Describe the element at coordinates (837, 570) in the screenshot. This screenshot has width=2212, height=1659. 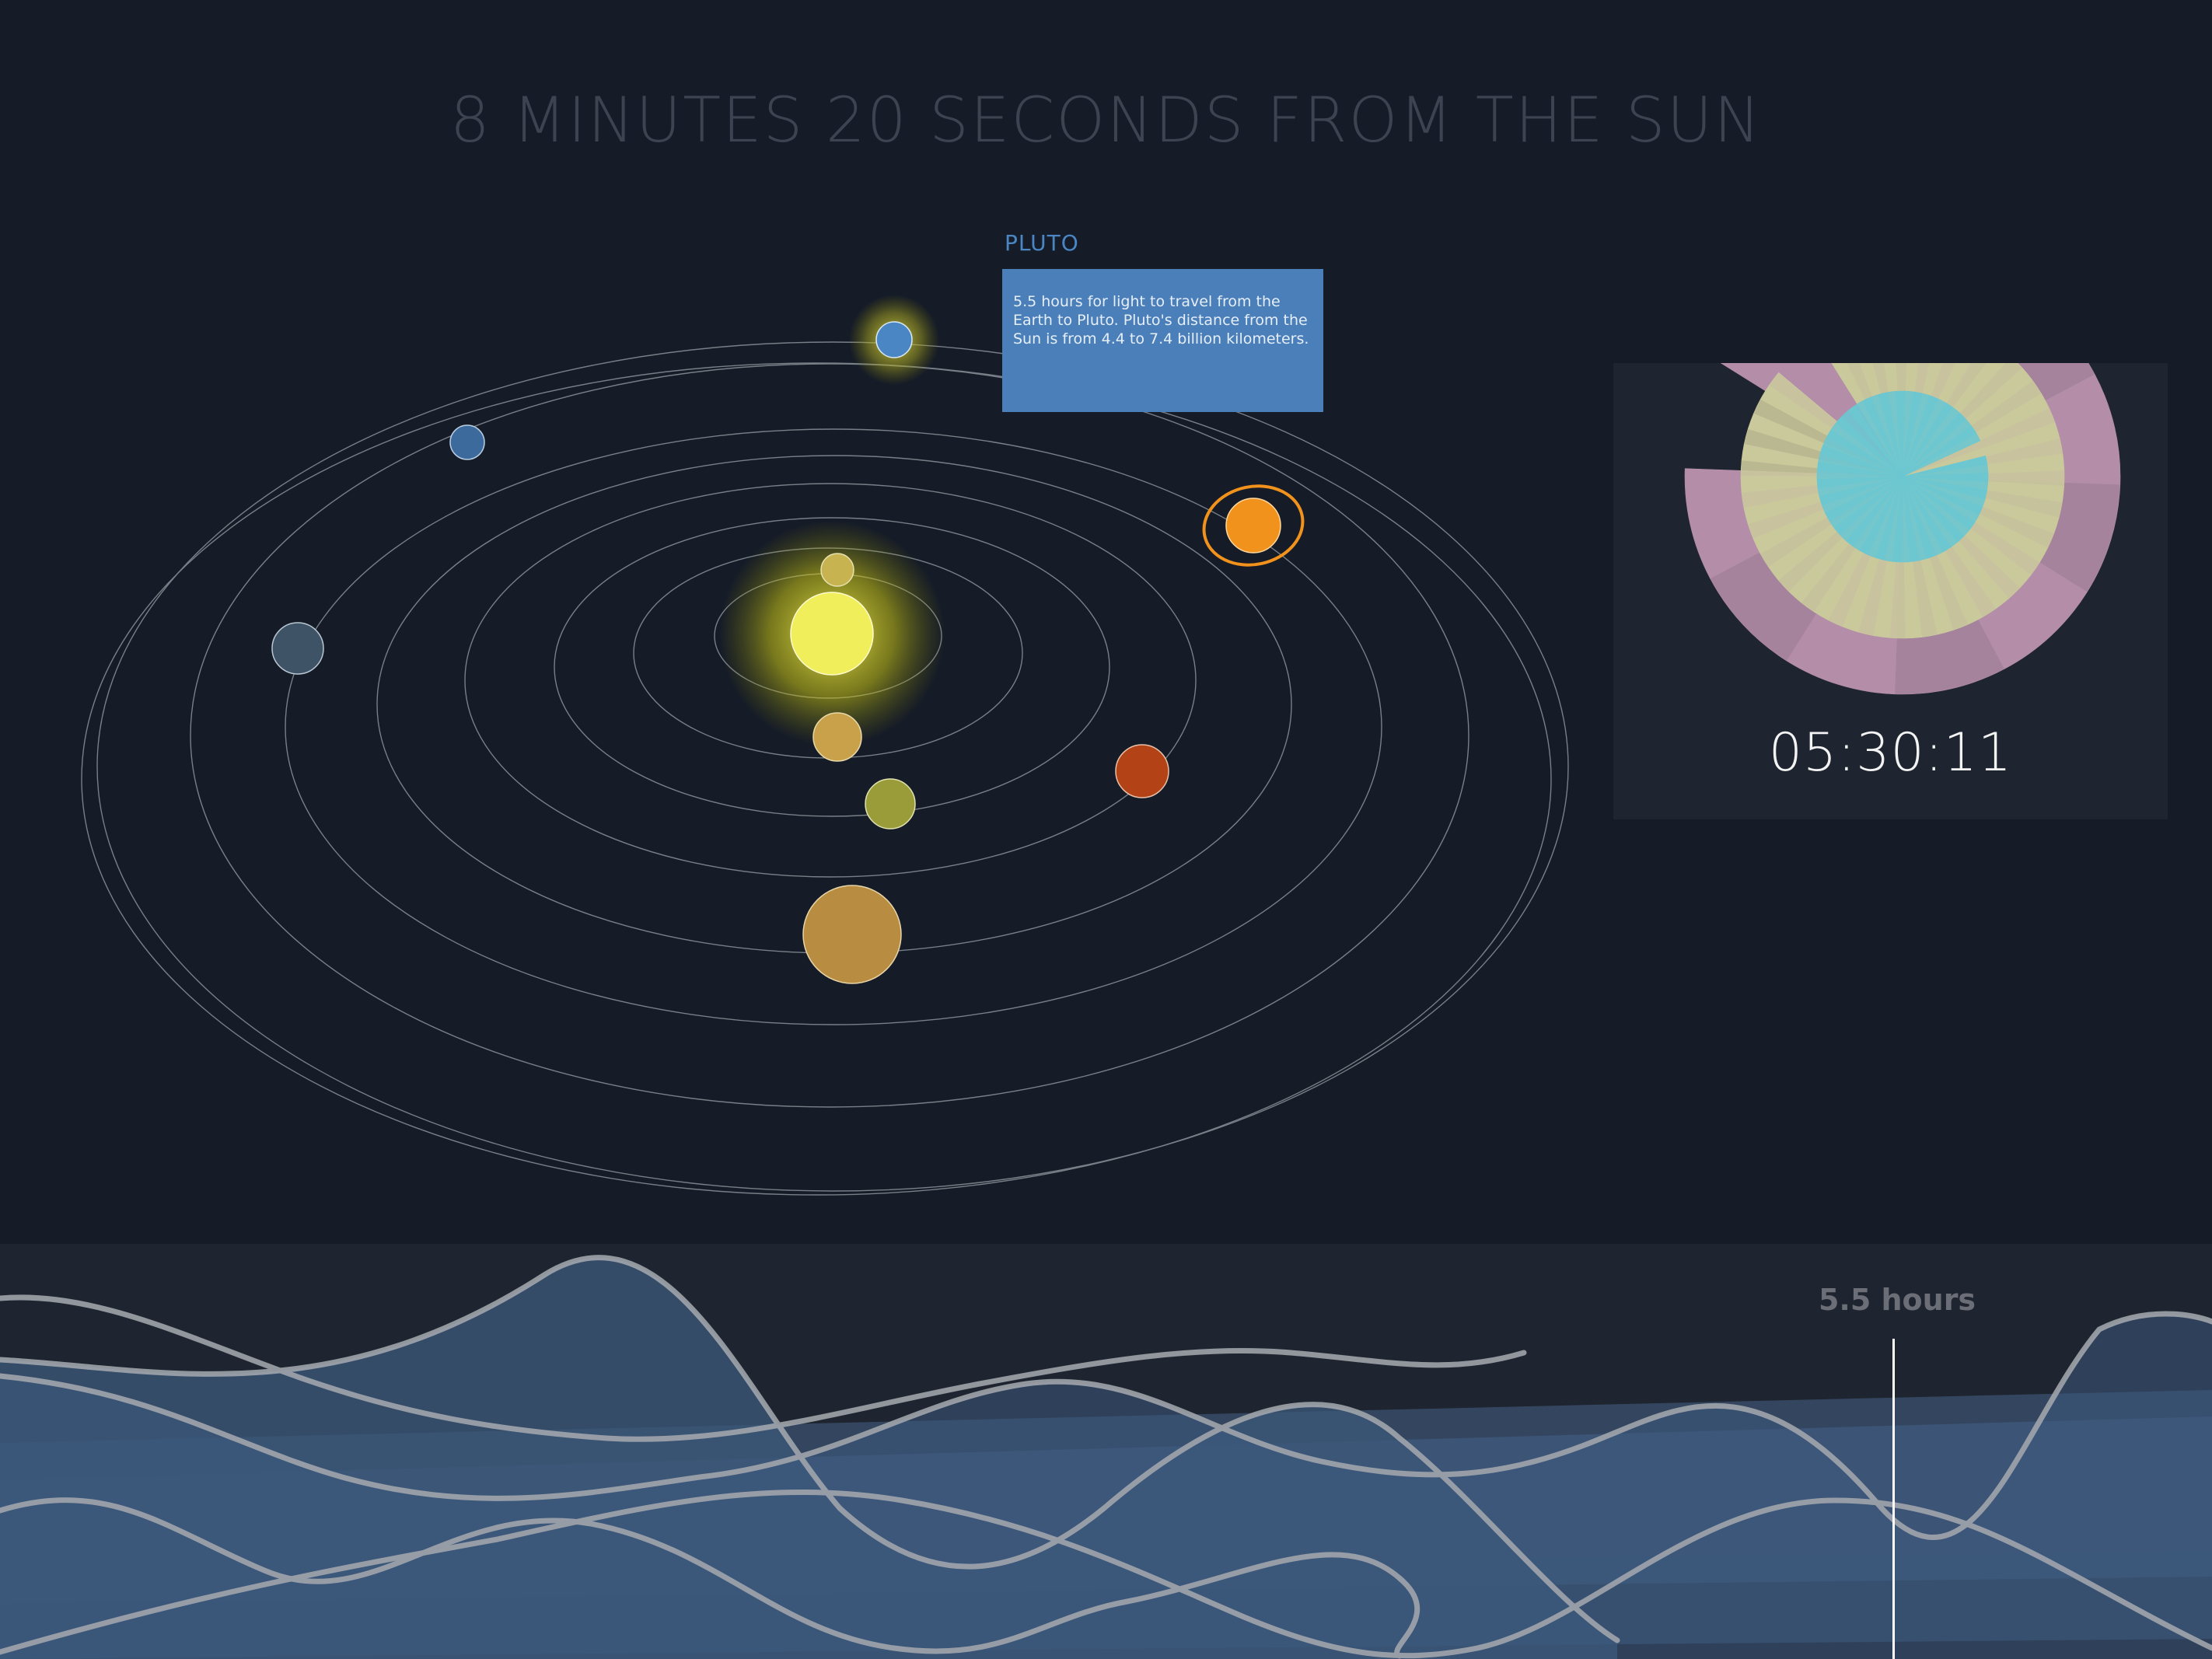
I see `planet-mercury` at that location.